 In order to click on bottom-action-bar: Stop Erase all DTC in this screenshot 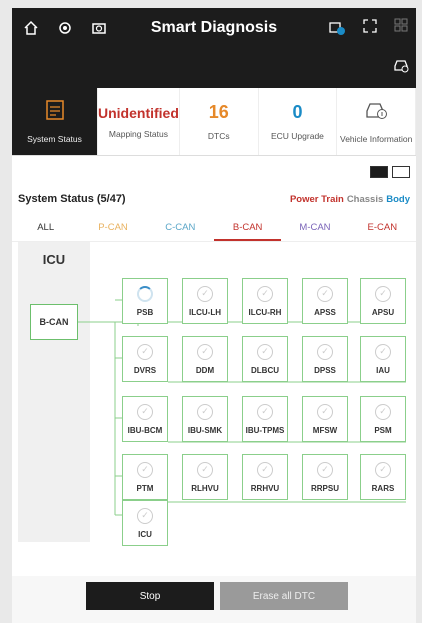, I will do `click(214, 599)`.